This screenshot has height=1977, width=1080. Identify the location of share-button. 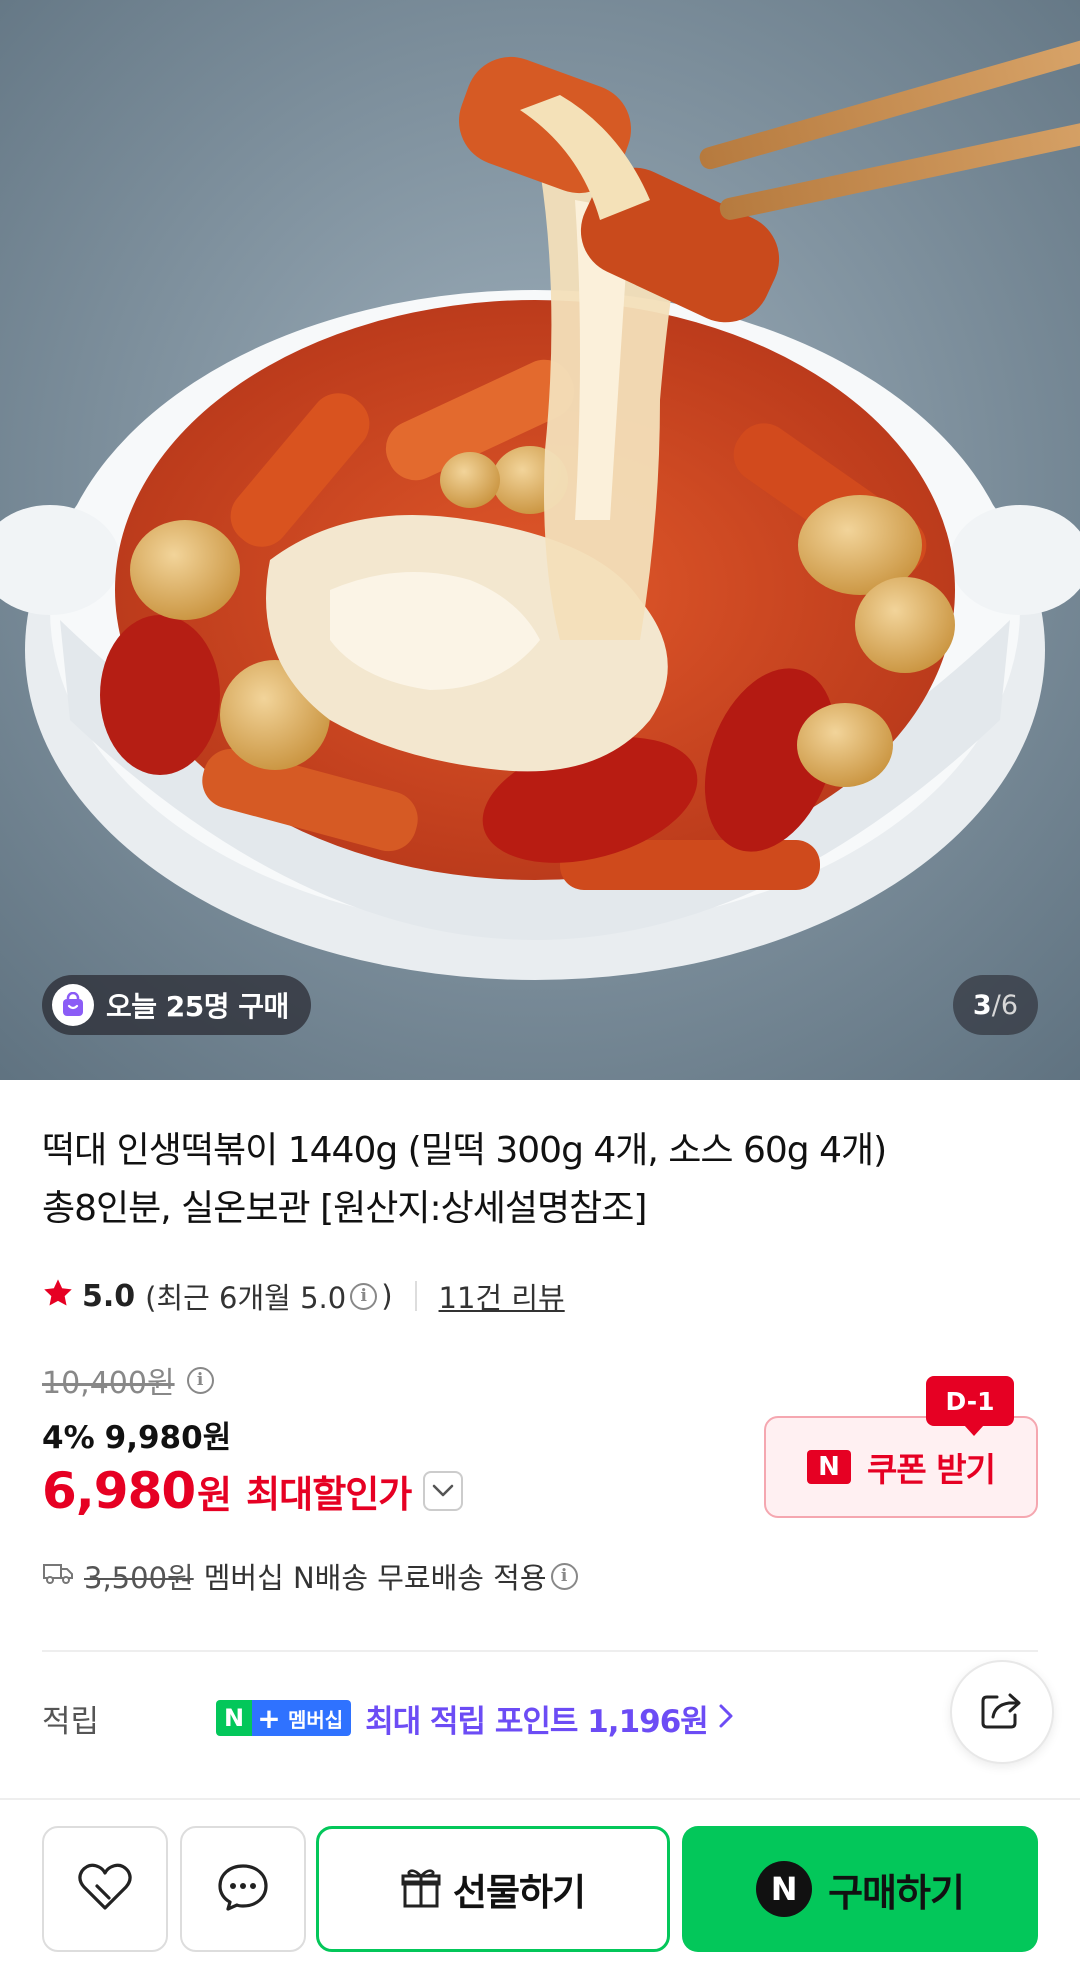
(1002, 1712).